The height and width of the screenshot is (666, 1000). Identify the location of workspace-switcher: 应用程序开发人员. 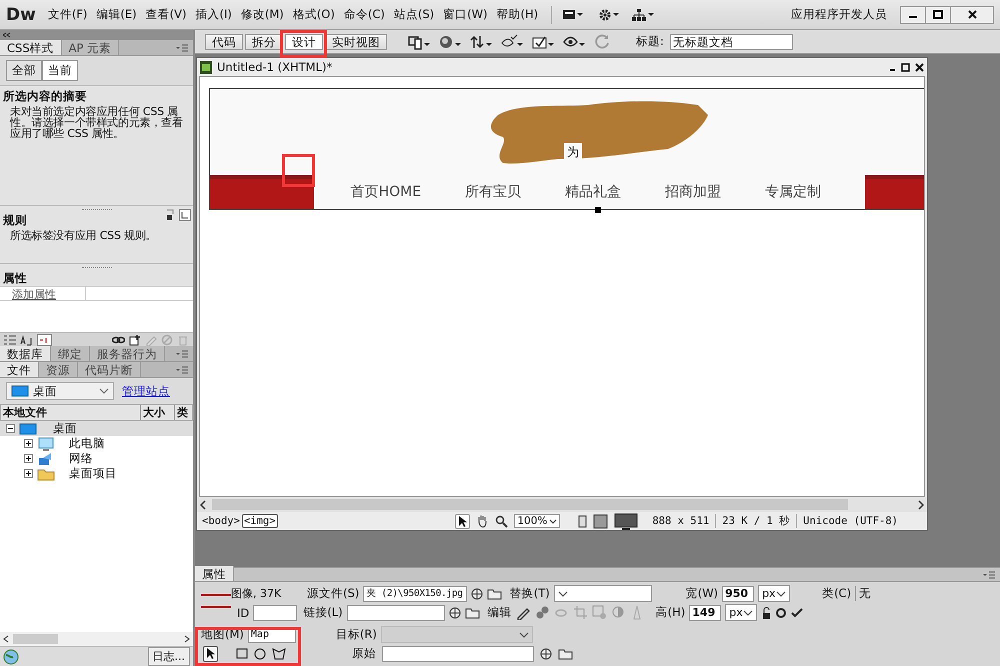
(839, 14).